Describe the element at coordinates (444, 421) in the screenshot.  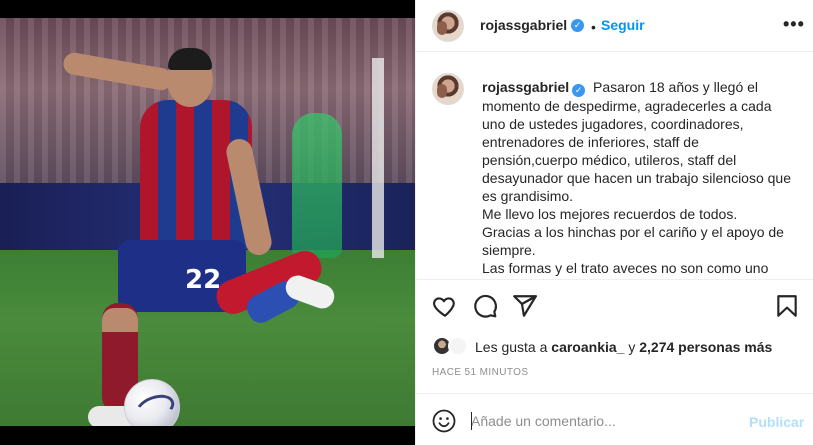
I see `emoji-icon` at that location.